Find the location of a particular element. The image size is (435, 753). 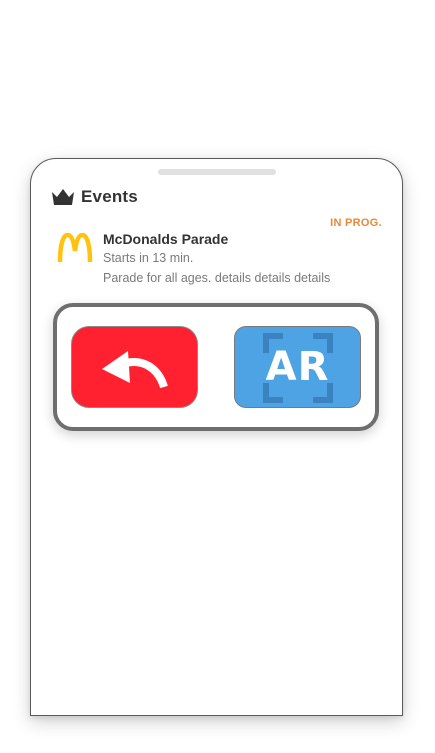

ar-label: AR is located at coordinates (297, 367).